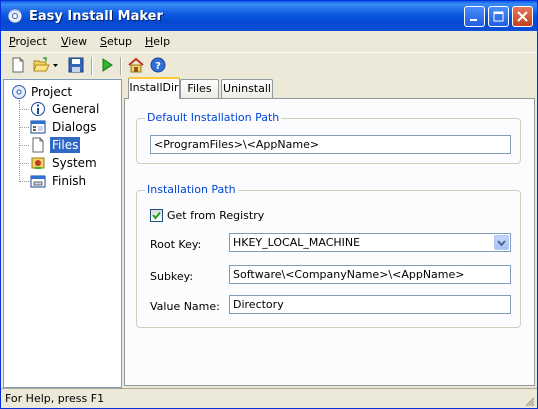  I want to click on finish-icon, so click(38, 181).